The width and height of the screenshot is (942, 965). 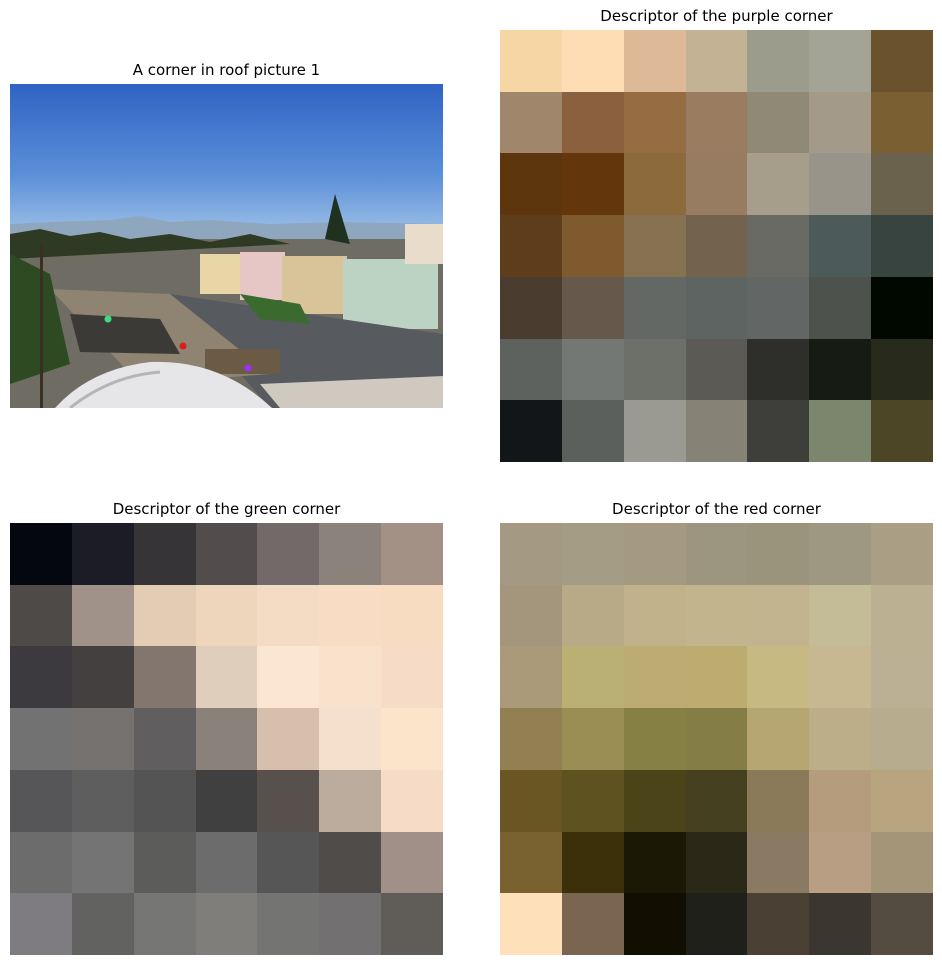 What do you see at coordinates (716, 16) in the screenshot?
I see `purple-descriptor-title: Descriptor of the purple corner` at bounding box center [716, 16].